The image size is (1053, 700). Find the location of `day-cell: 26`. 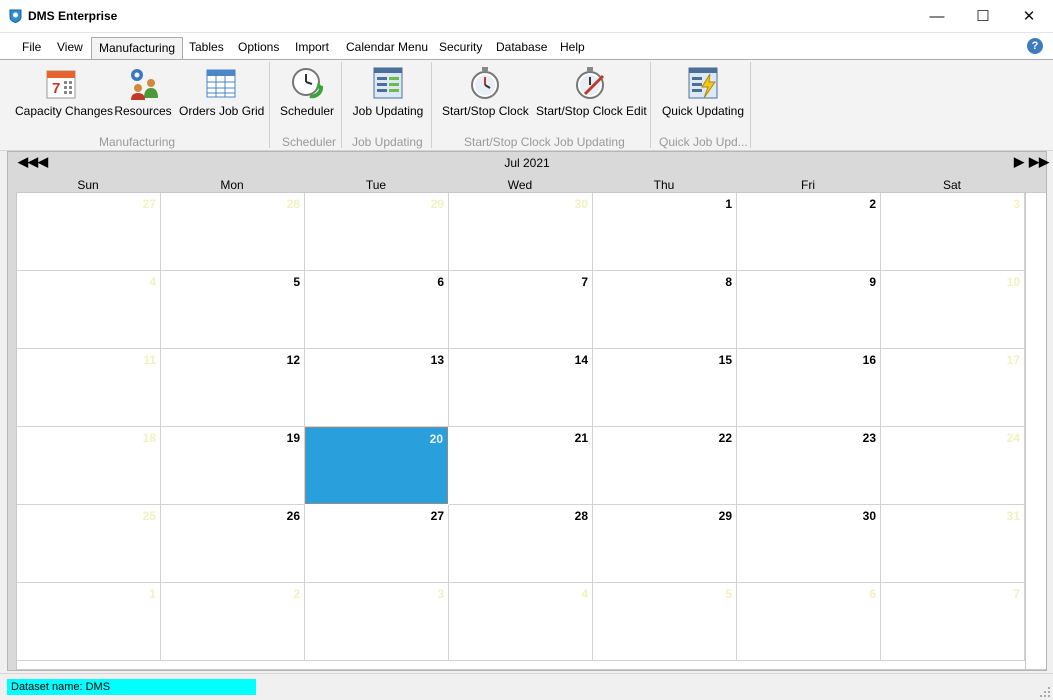

day-cell: 26 is located at coordinates (233, 544).